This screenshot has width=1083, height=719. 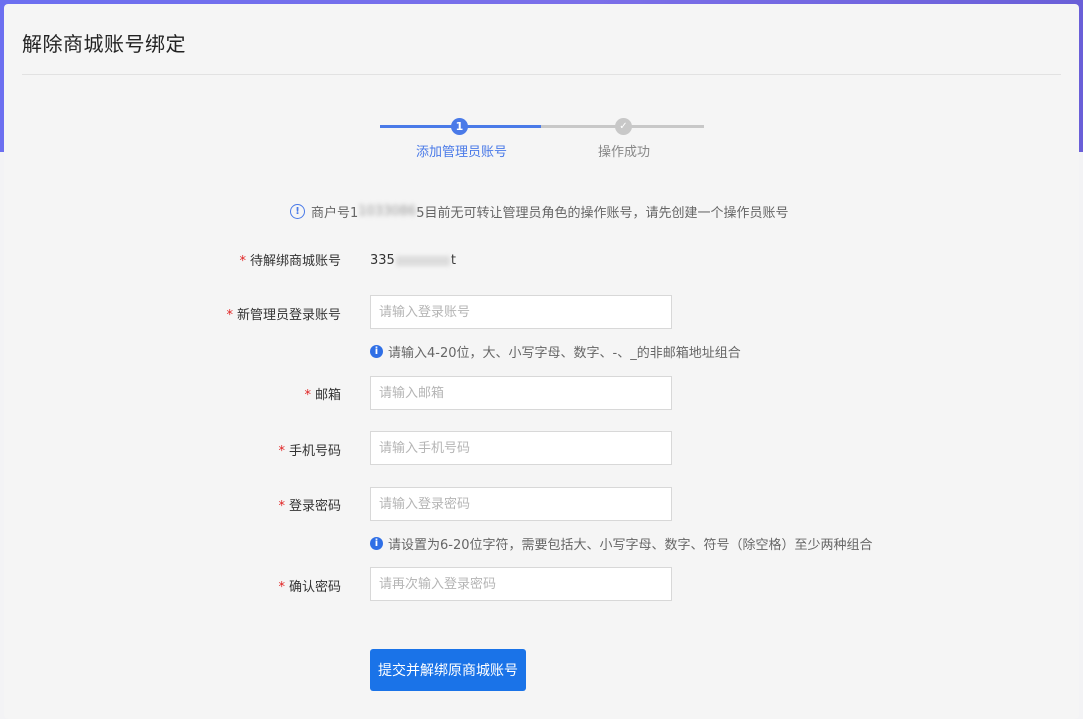 What do you see at coordinates (462, 152) in the screenshot?
I see `step-1-label: 添加管理员账号` at bounding box center [462, 152].